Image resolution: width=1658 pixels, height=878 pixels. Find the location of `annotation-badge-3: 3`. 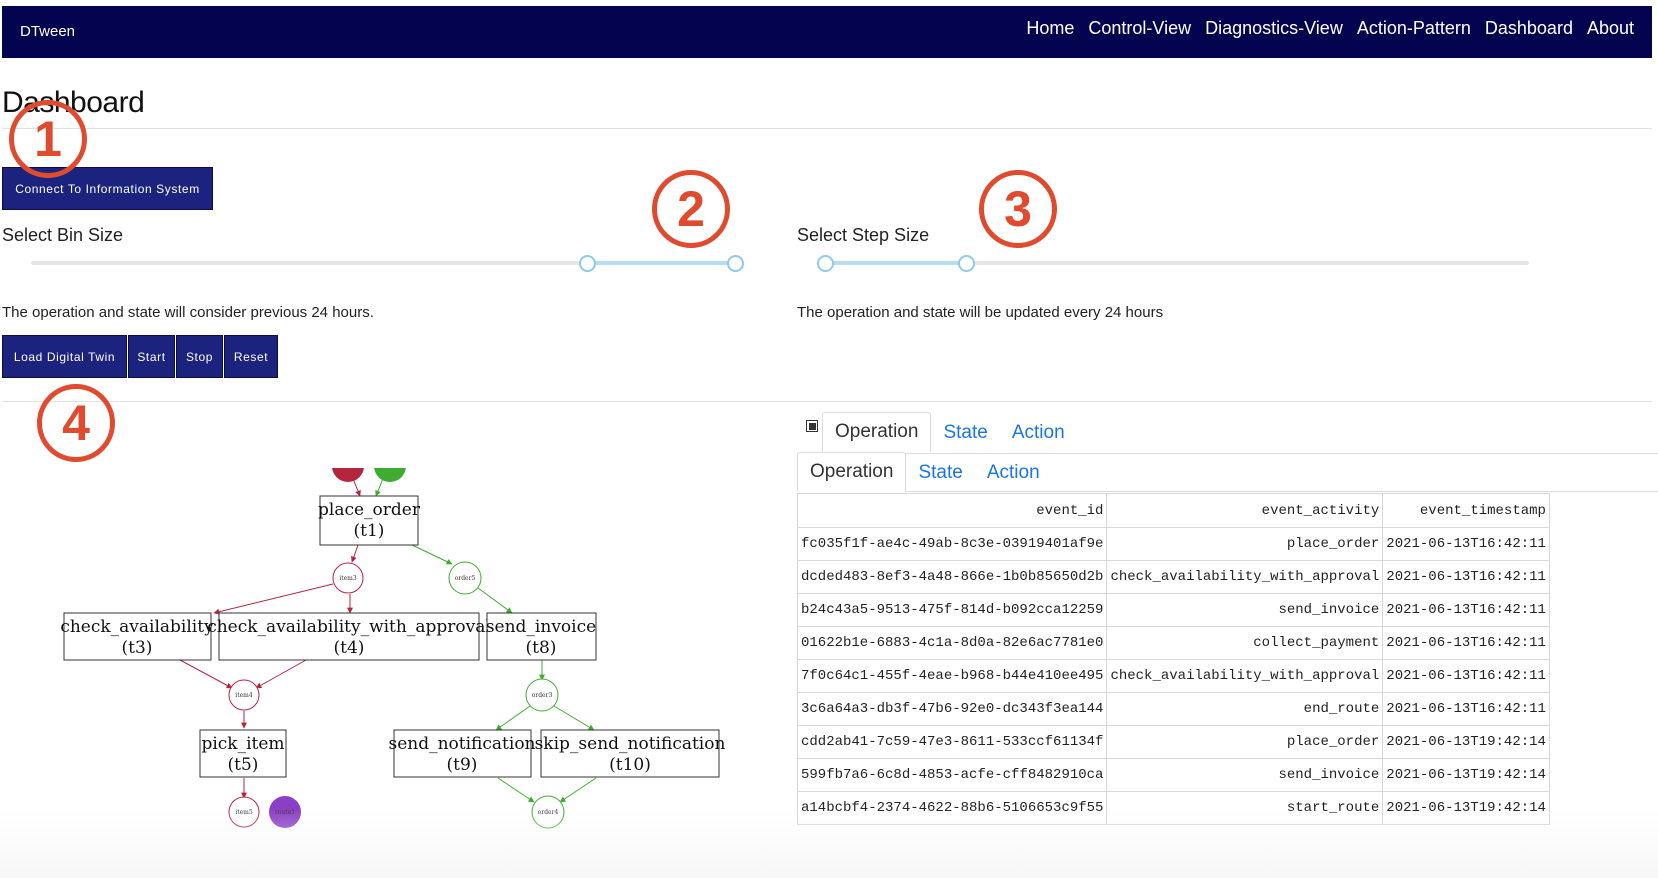

annotation-badge-3: 3 is located at coordinates (1018, 209).